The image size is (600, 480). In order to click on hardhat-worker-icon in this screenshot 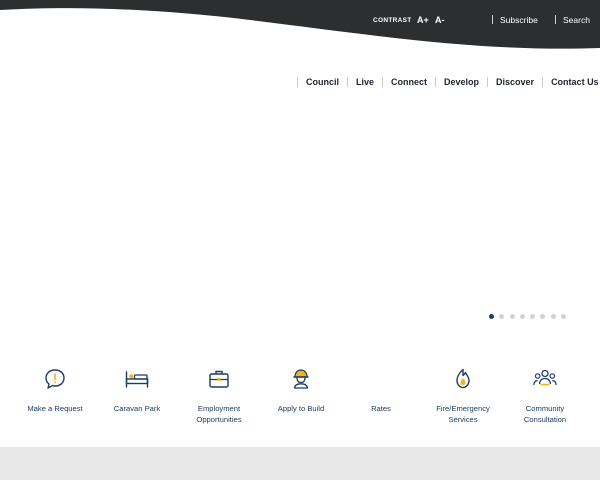, I will do `click(301, 379)`.